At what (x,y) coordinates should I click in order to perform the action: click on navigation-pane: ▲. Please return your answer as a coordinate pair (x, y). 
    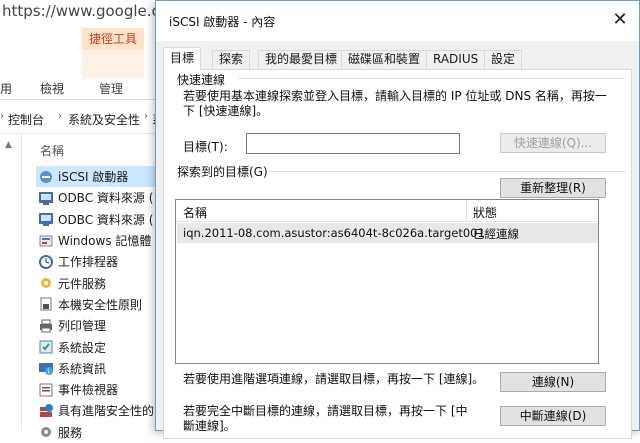
    Looking at the image, I should click on (11, 282).